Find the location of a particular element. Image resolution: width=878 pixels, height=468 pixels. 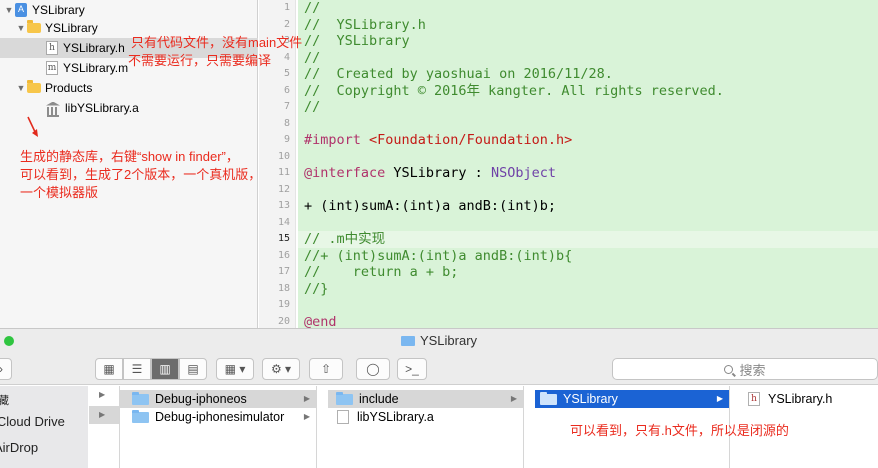

code-line: 14 is located at coordinates (568, 223).